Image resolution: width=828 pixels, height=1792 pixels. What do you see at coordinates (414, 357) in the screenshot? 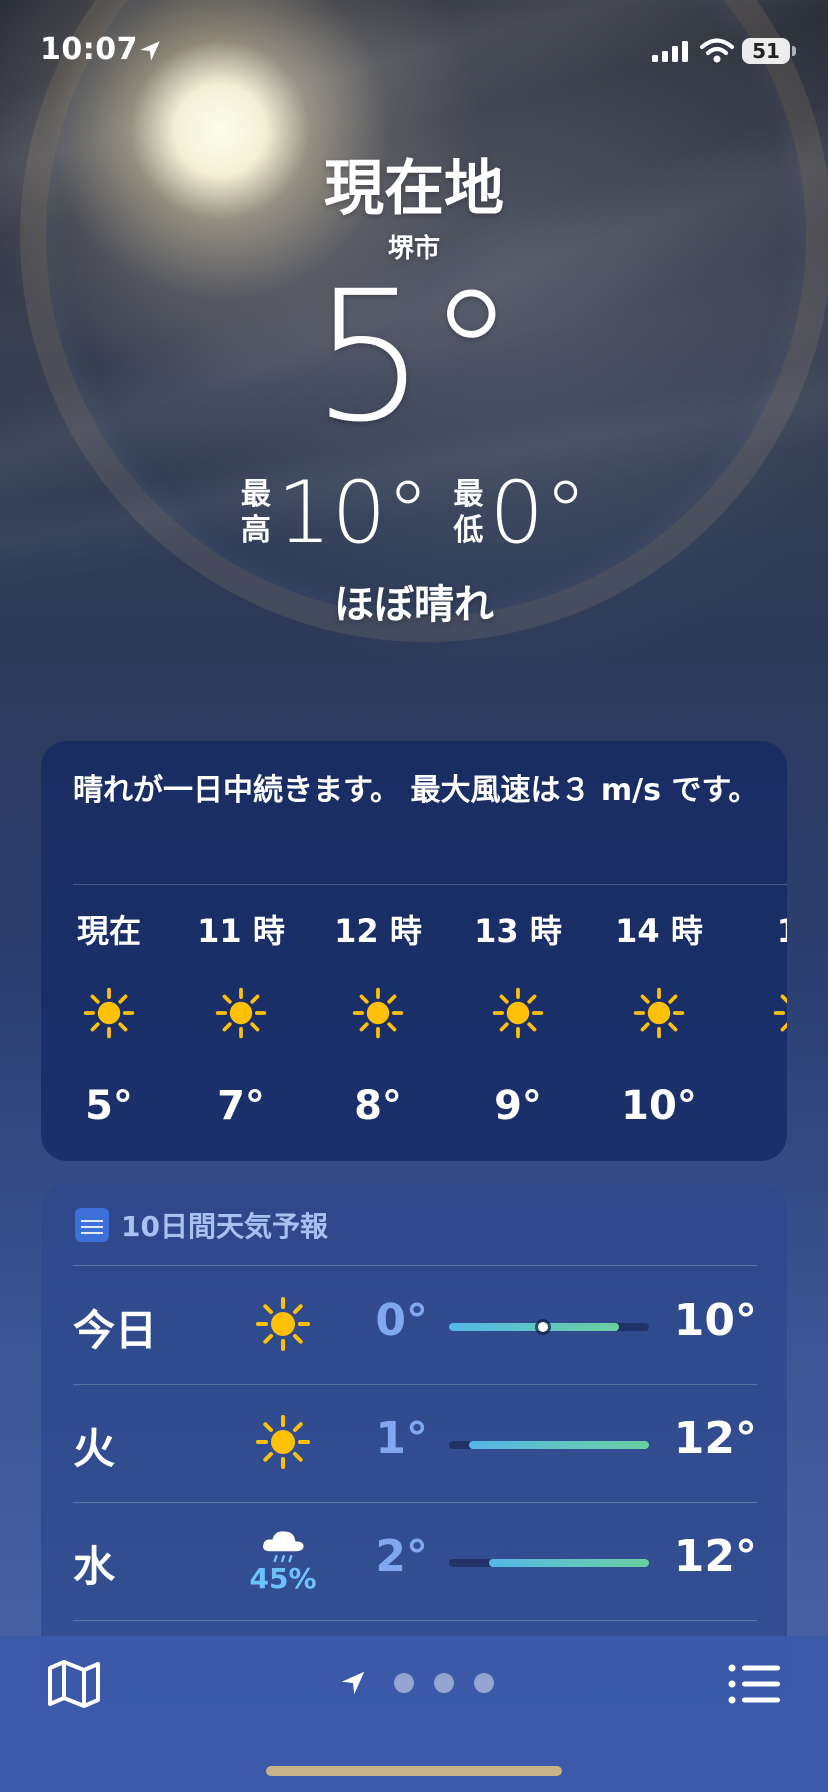
I see `current-temperature: 5°` at bounding box center [414, 357].